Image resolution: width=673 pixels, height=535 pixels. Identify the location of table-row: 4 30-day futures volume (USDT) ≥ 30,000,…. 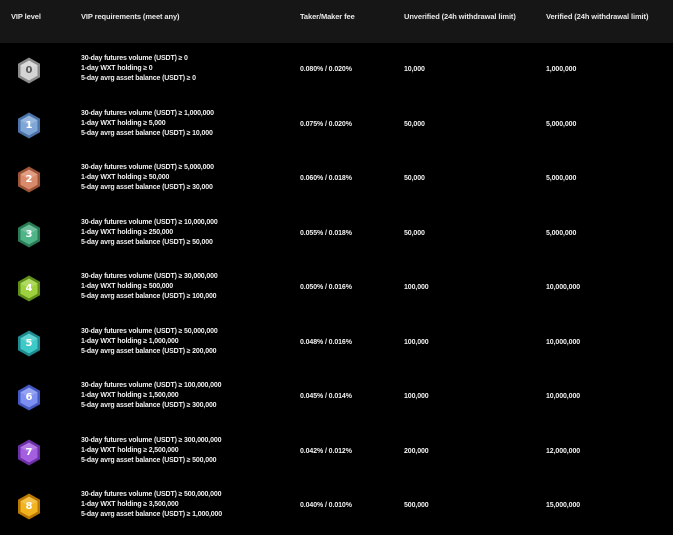
(336, 288).